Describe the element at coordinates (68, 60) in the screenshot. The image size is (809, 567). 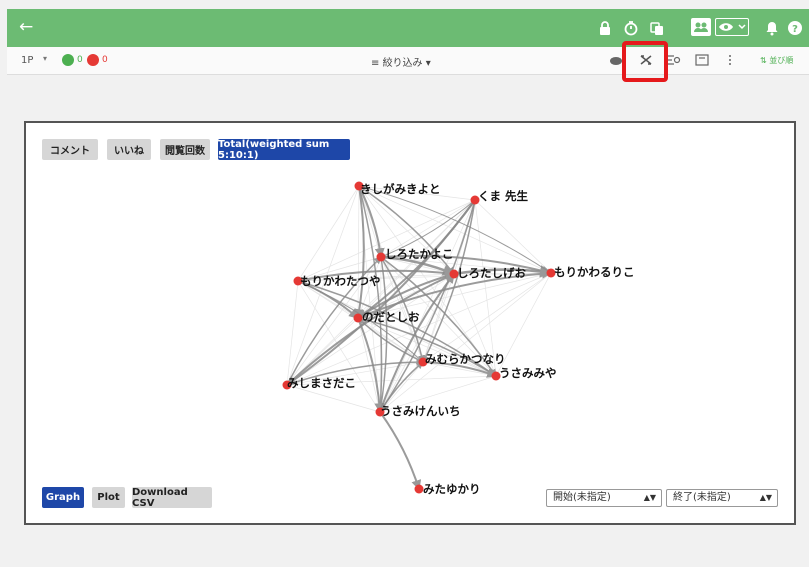
I see `good-face-icon` at that location.